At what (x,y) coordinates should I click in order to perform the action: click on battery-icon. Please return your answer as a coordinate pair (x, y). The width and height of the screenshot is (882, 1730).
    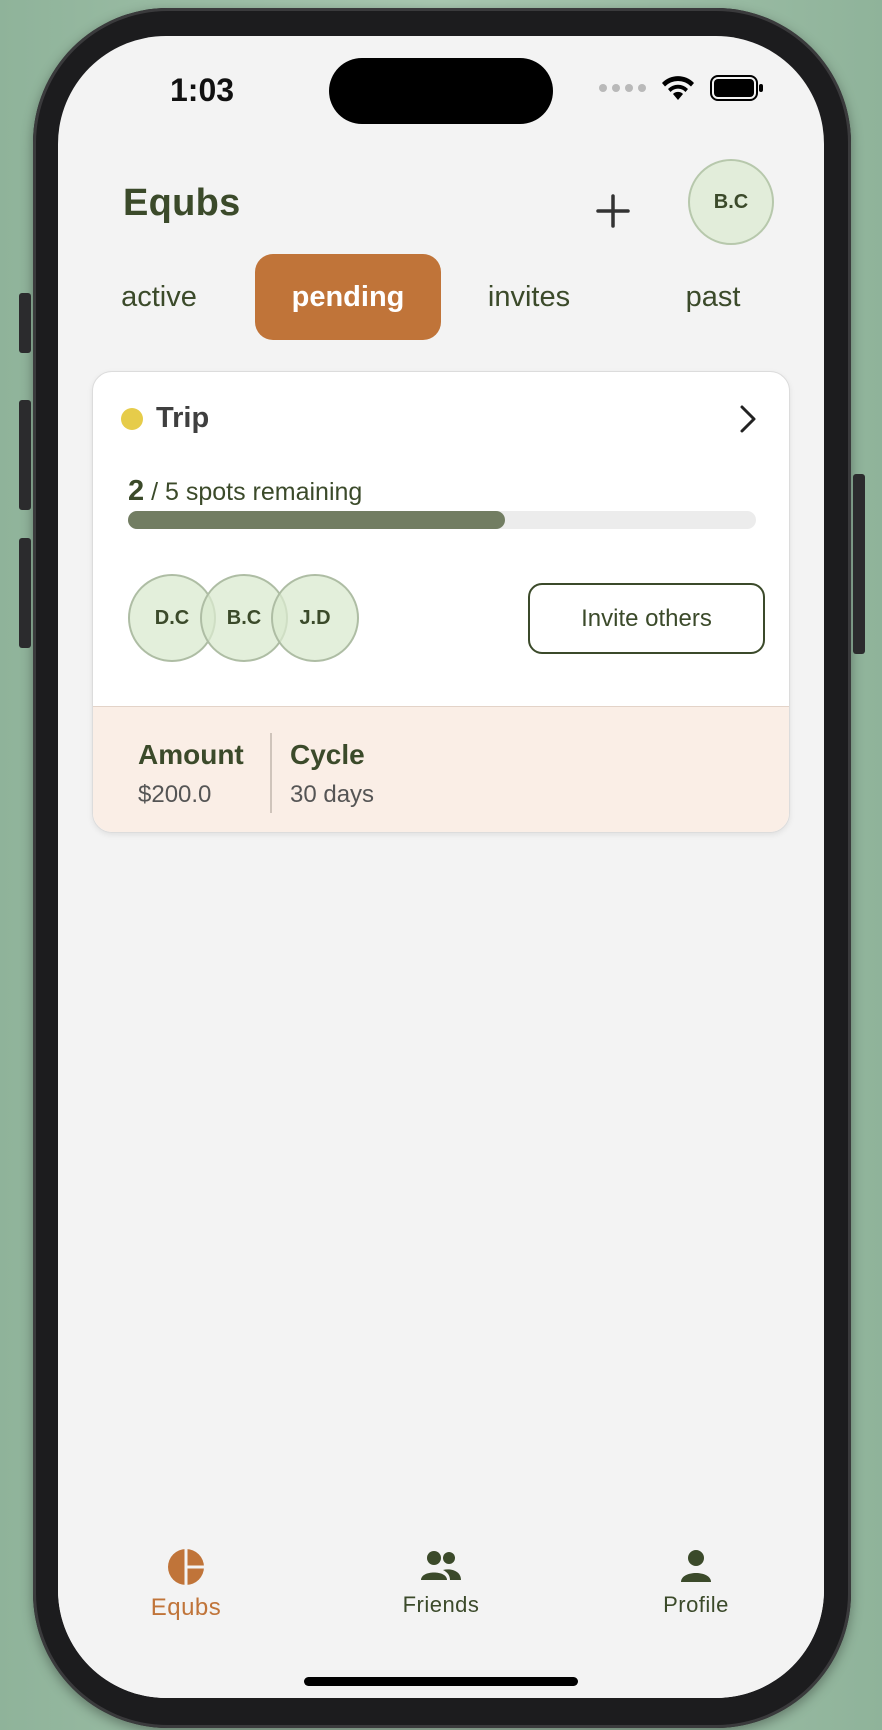
    Looking at the image, I should click on (736, 88).